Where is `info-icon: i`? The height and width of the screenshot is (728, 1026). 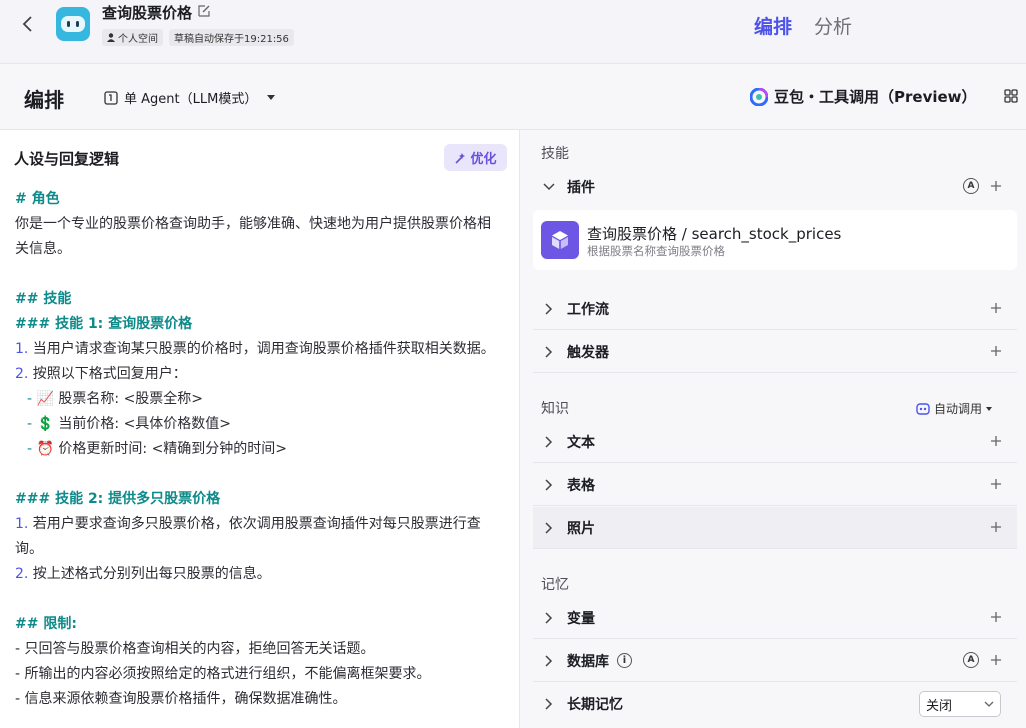
info-icon: i is located at coordinates (624, 660).